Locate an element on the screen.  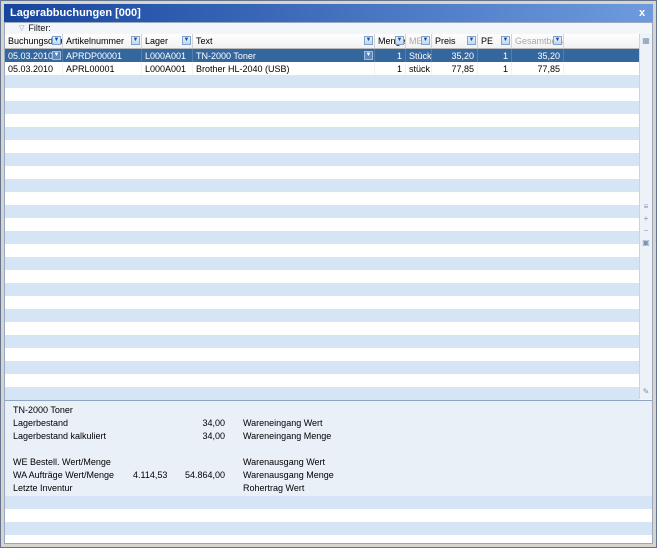
summary-value-2: 34,00 is located at coordinates (213, 435).